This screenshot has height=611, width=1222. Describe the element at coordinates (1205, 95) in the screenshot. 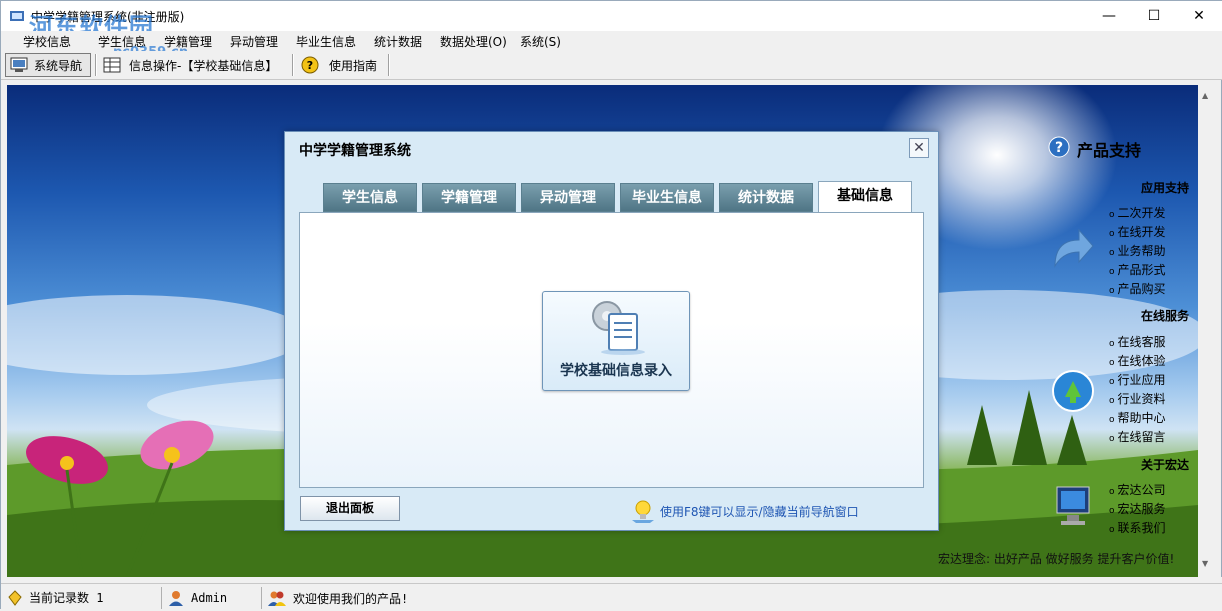

I see `scroll-up-icon: ▲` at that location.